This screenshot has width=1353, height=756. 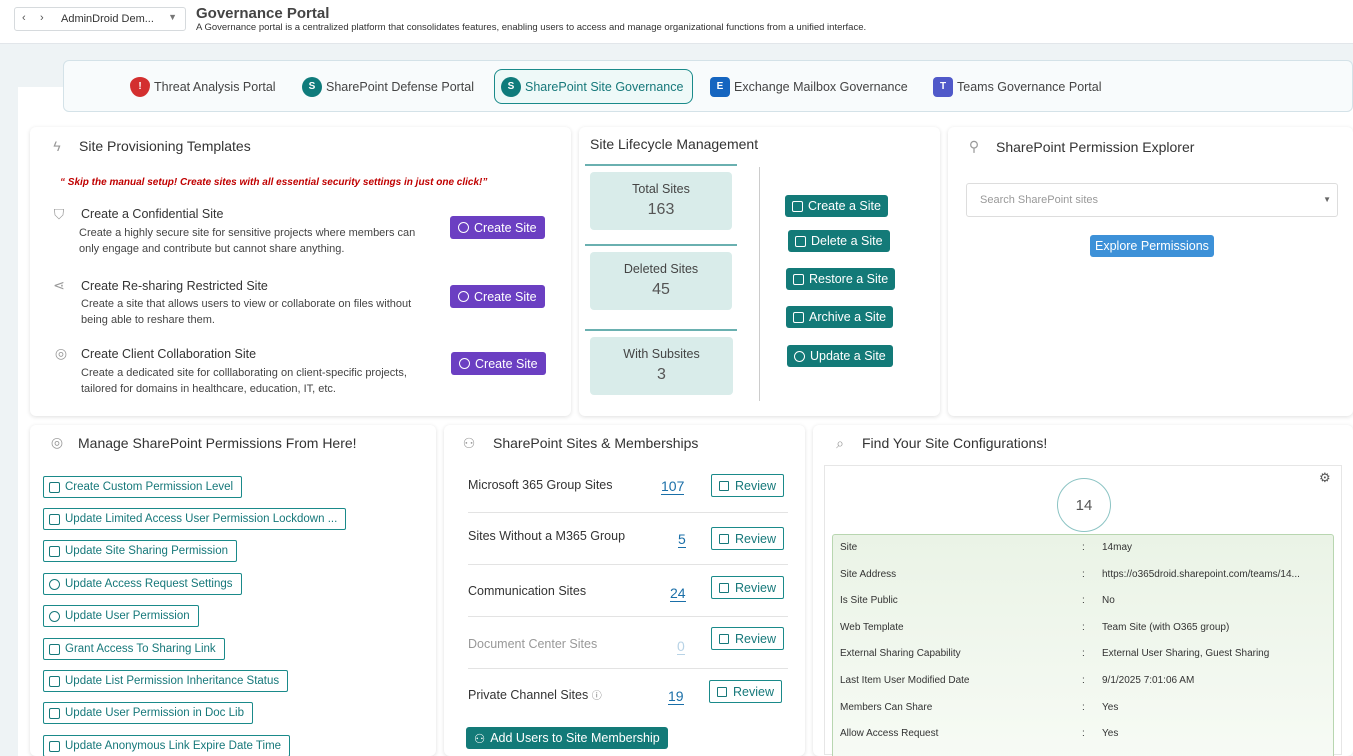 What do you see at coordinates (628, 591) in the screenshot?
I see `membership-row: Communication Sites 24 Review` at bounding box center [628, 591].